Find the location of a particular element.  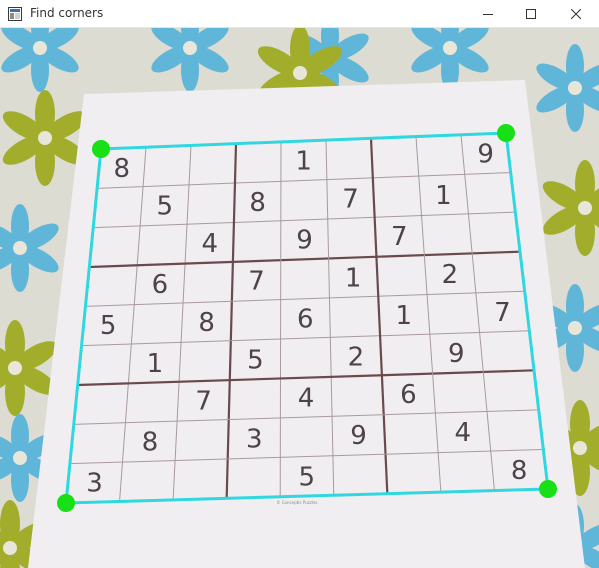

title-bar: Find corners is located at coordinates (299, 14).